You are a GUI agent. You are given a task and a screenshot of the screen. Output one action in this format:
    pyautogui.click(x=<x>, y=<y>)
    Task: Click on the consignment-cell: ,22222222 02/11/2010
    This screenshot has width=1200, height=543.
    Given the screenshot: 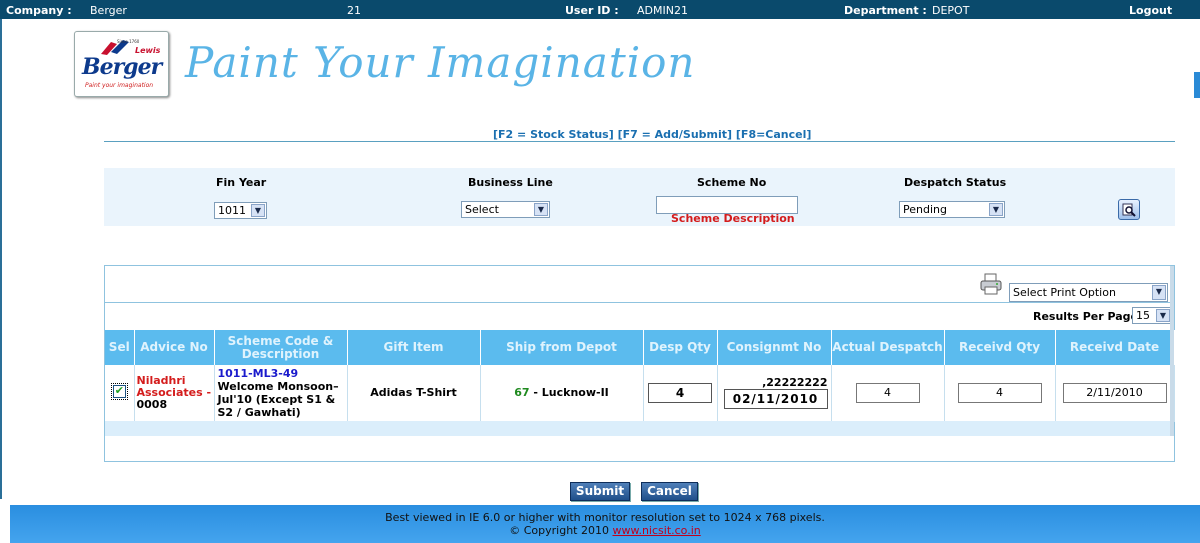 What is the action you would take?
    pyautogui.click(x=774, y=393)
    